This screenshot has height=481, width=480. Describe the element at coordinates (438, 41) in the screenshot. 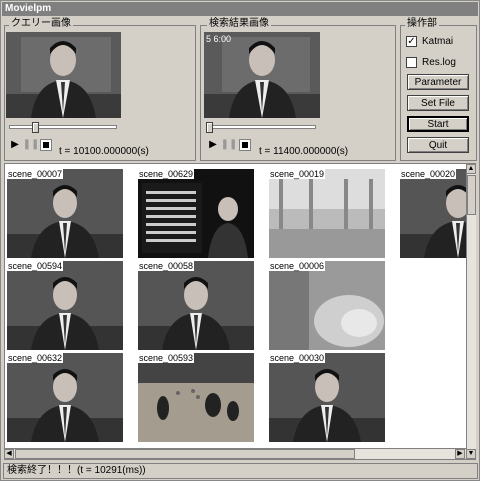

I see `katmai-label: Katmai` at that location.